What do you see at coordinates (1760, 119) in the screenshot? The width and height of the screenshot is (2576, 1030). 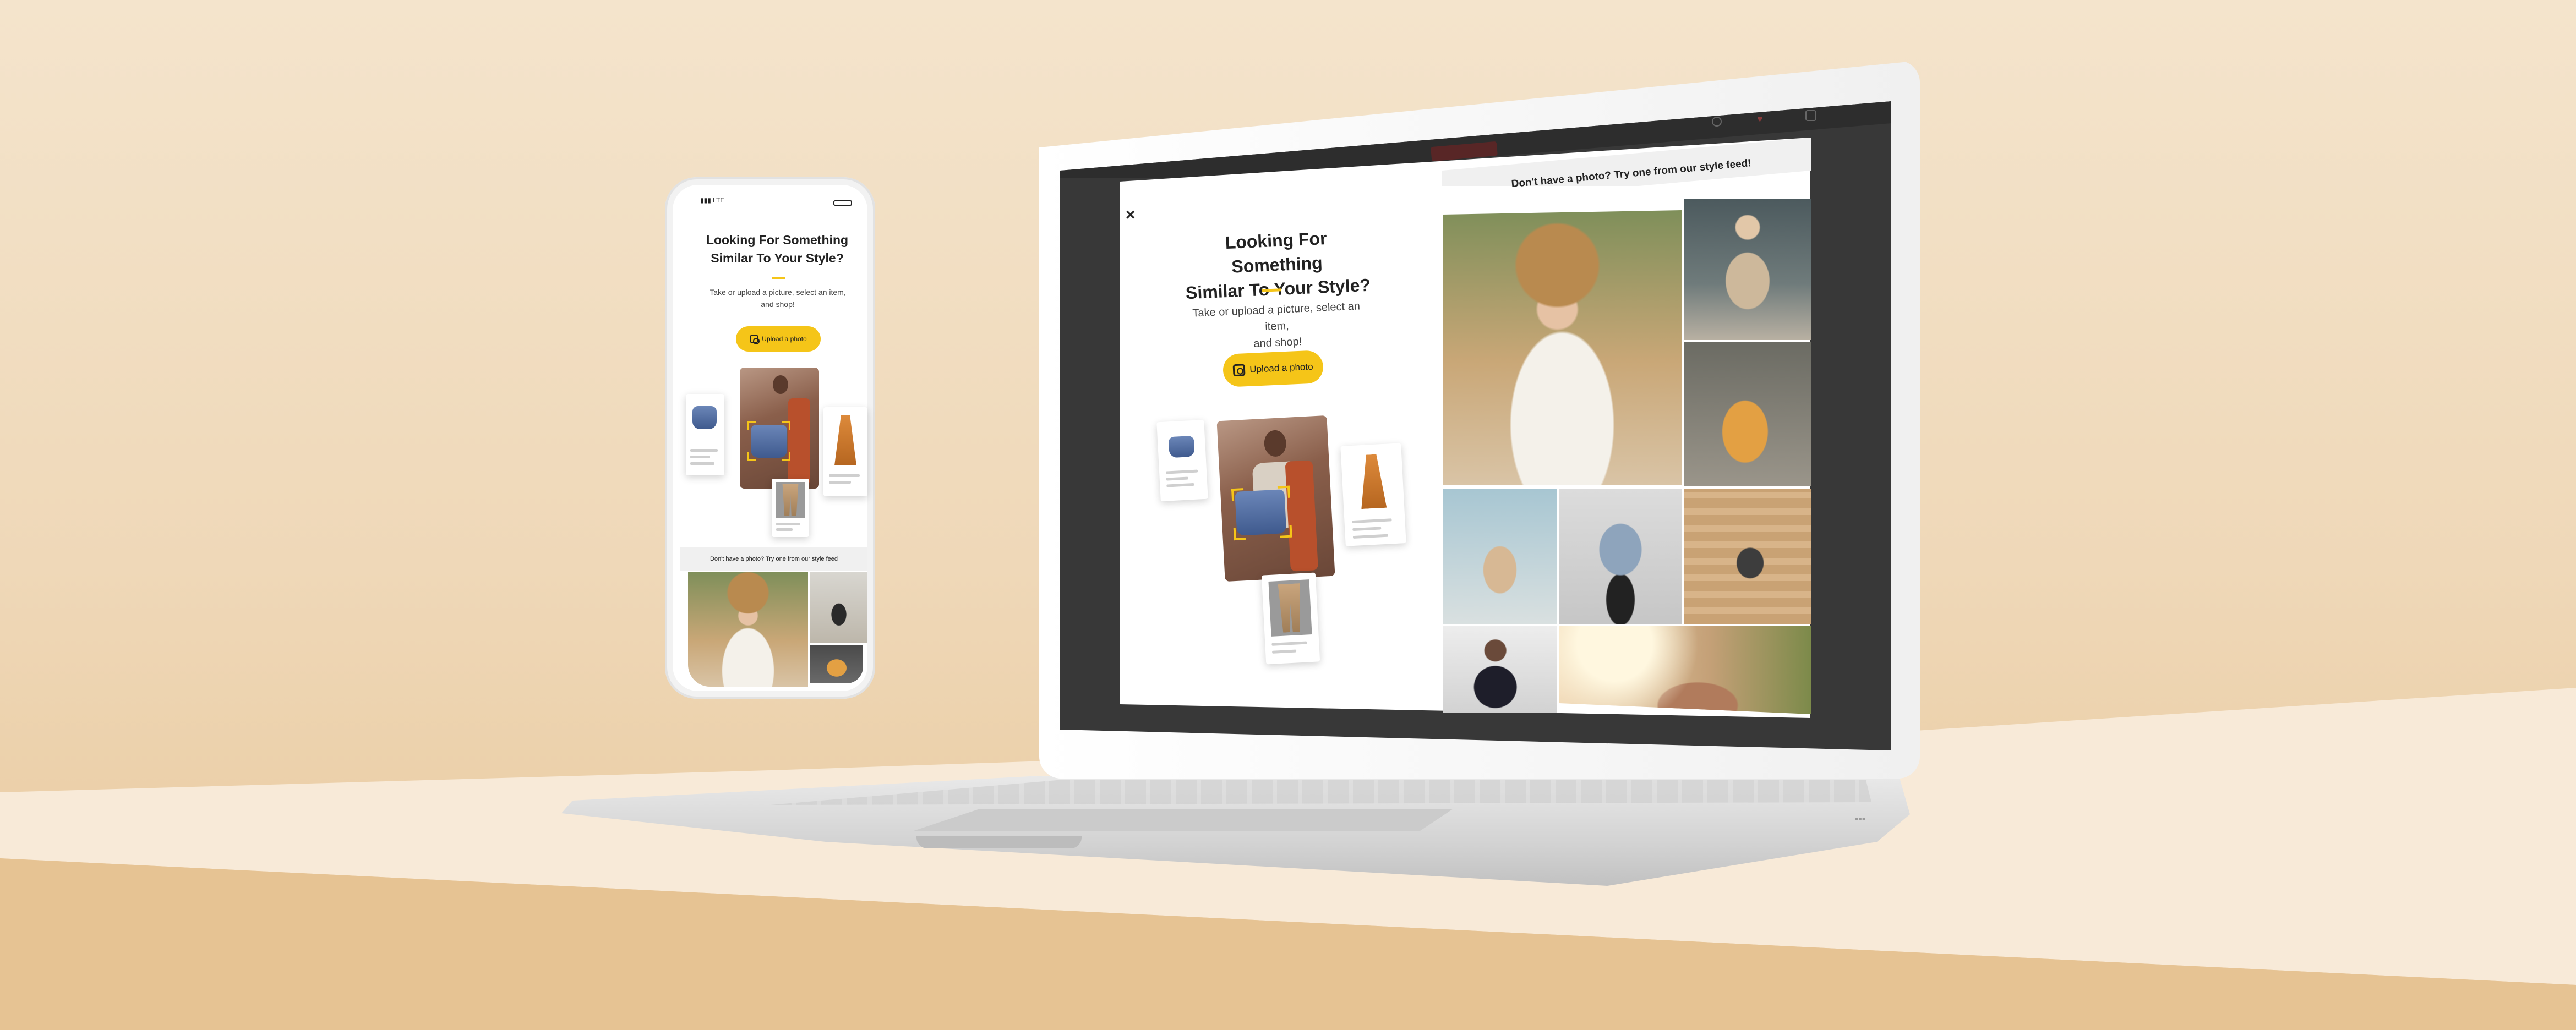 I see `heart-icon: ♥` at bounding box center [1760, 119].